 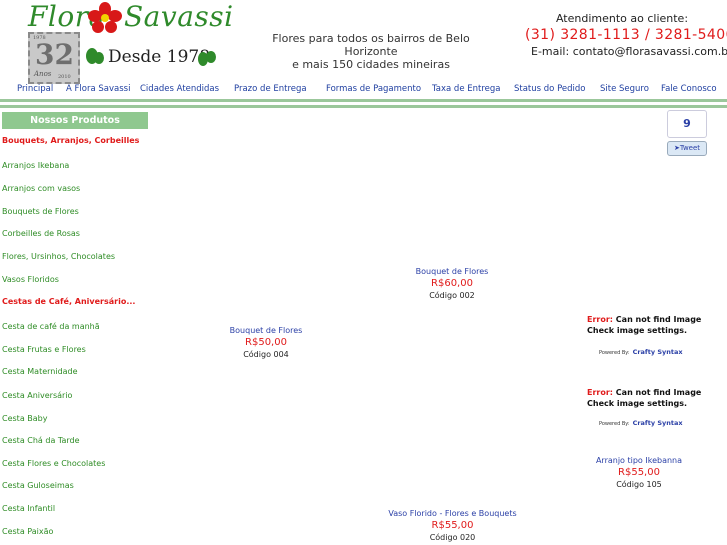 What do you see at coordinates (363, 106) in the screenshot?
I see `divider-bottom` at bounding box center [363, 106].